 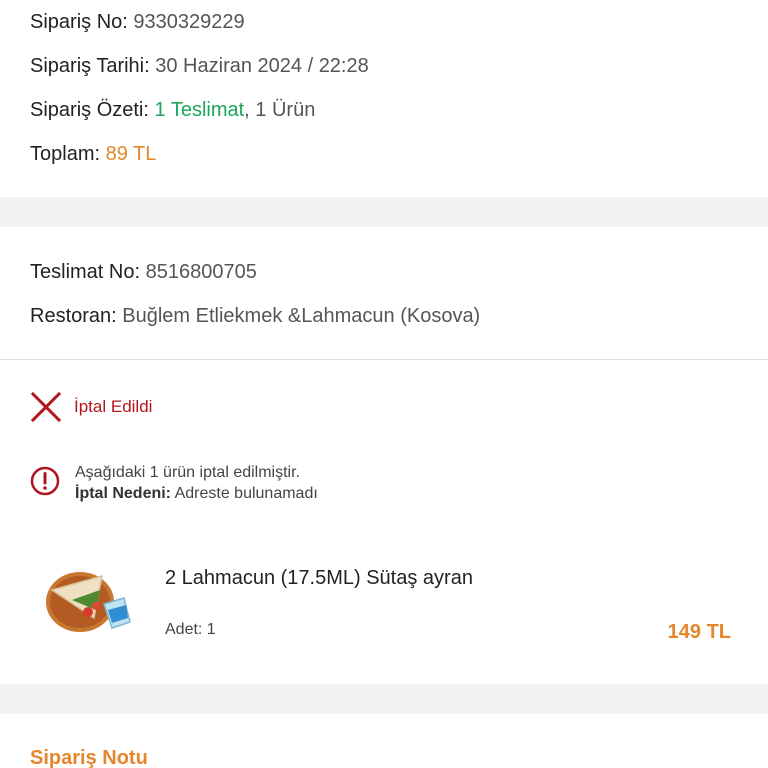 I want to click on order-date-row: Sipariş Tarihi: 30 Haziran 2024 / 22:28, so click(x=199, y=66).